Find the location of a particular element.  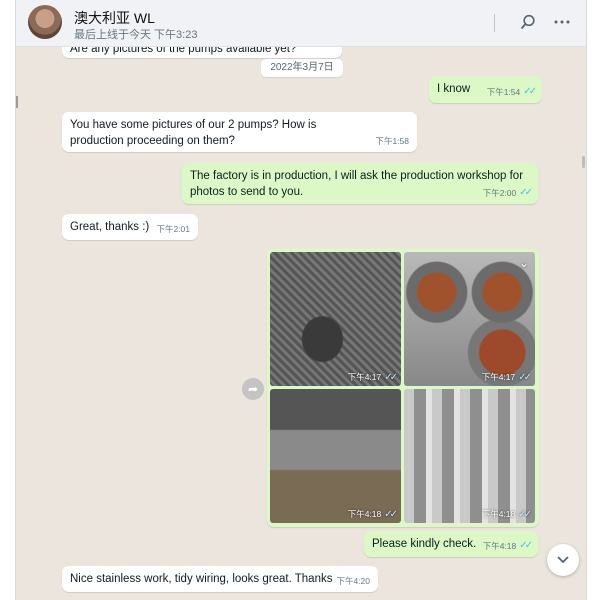

message-time: 下午1:54 is located at coordinates (503, 92).